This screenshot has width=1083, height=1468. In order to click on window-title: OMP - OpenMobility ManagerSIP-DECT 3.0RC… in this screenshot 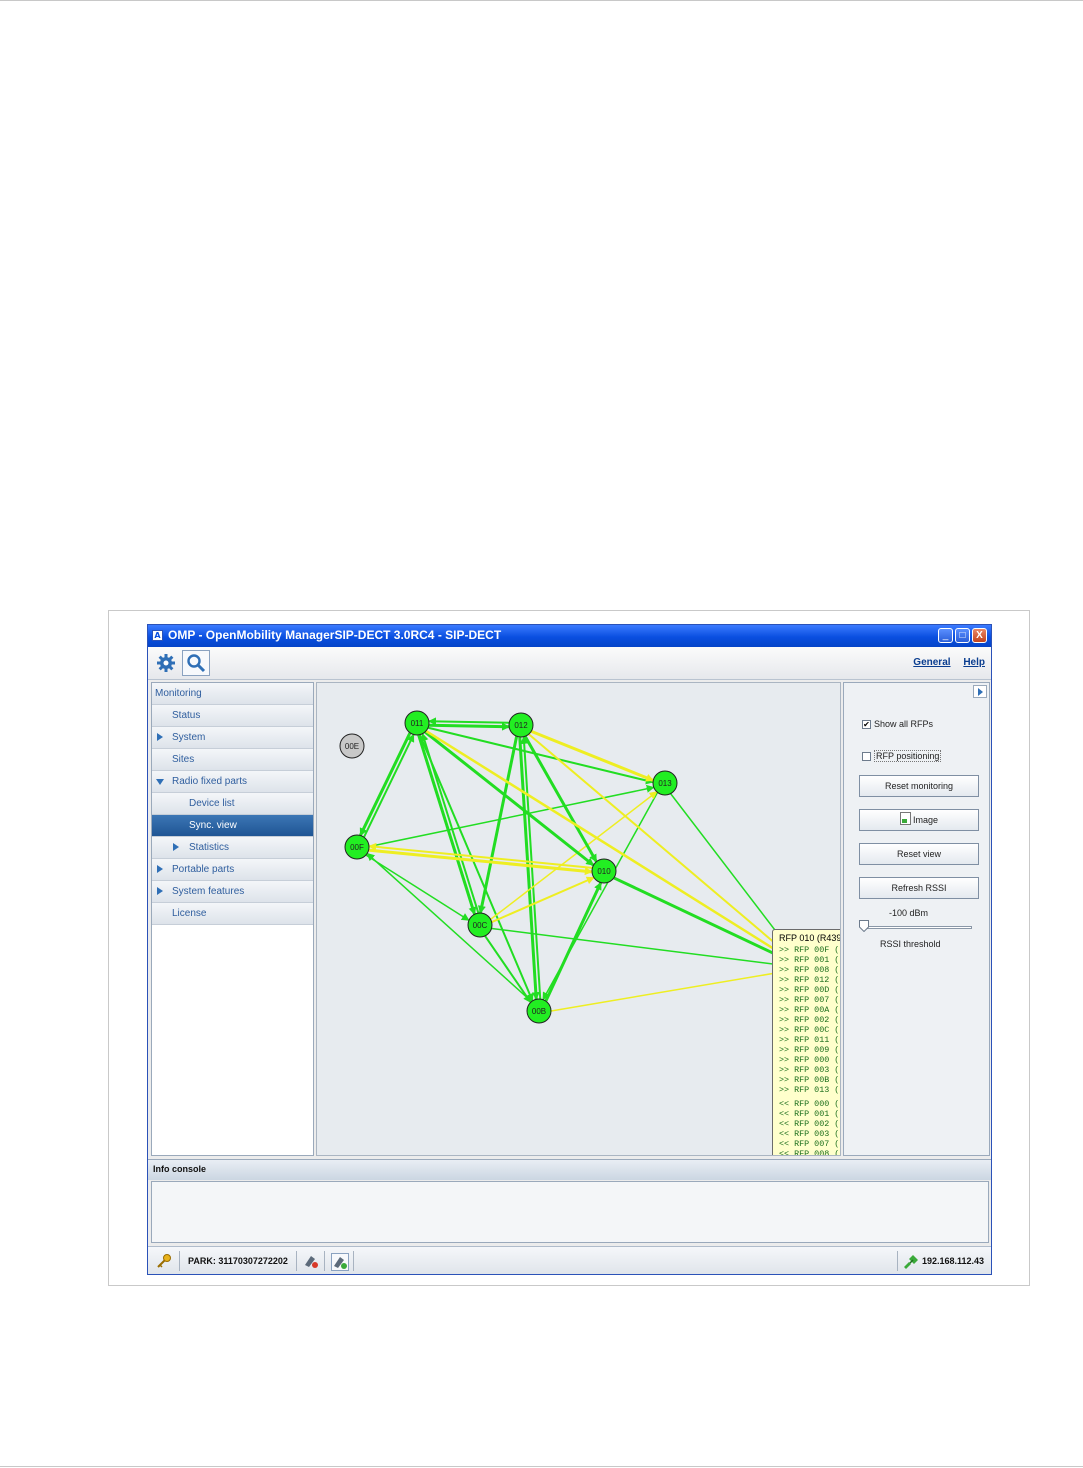, I will do `click(335, 635)`.